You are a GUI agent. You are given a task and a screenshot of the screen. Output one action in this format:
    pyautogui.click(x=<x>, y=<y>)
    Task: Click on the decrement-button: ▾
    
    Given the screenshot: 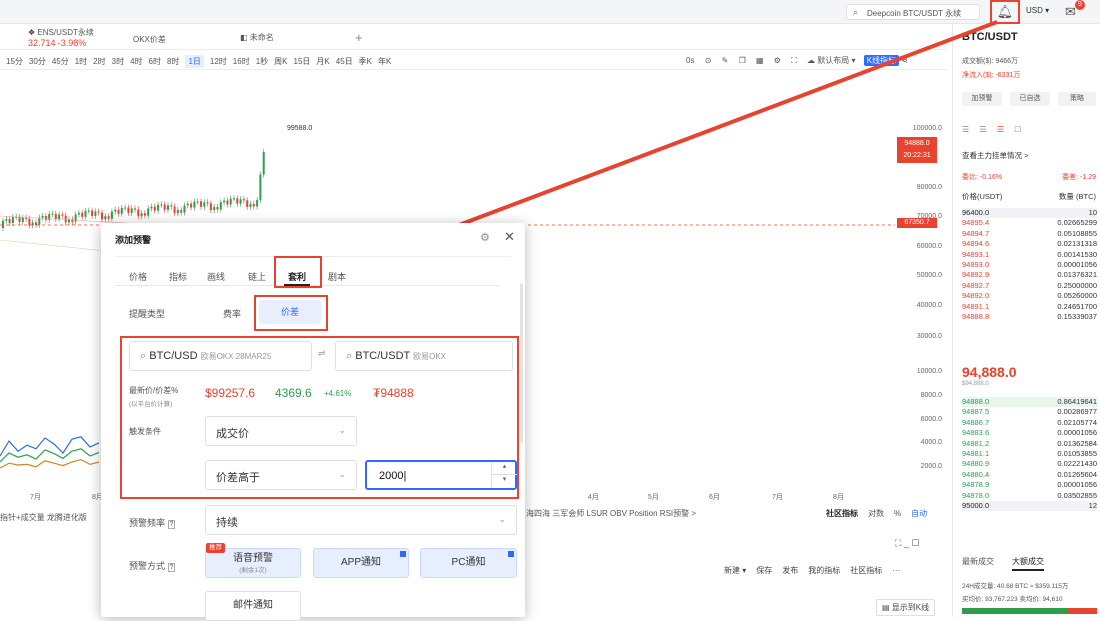 What is the action you would take?
    pyautogui.click(x=504, y=481)
    